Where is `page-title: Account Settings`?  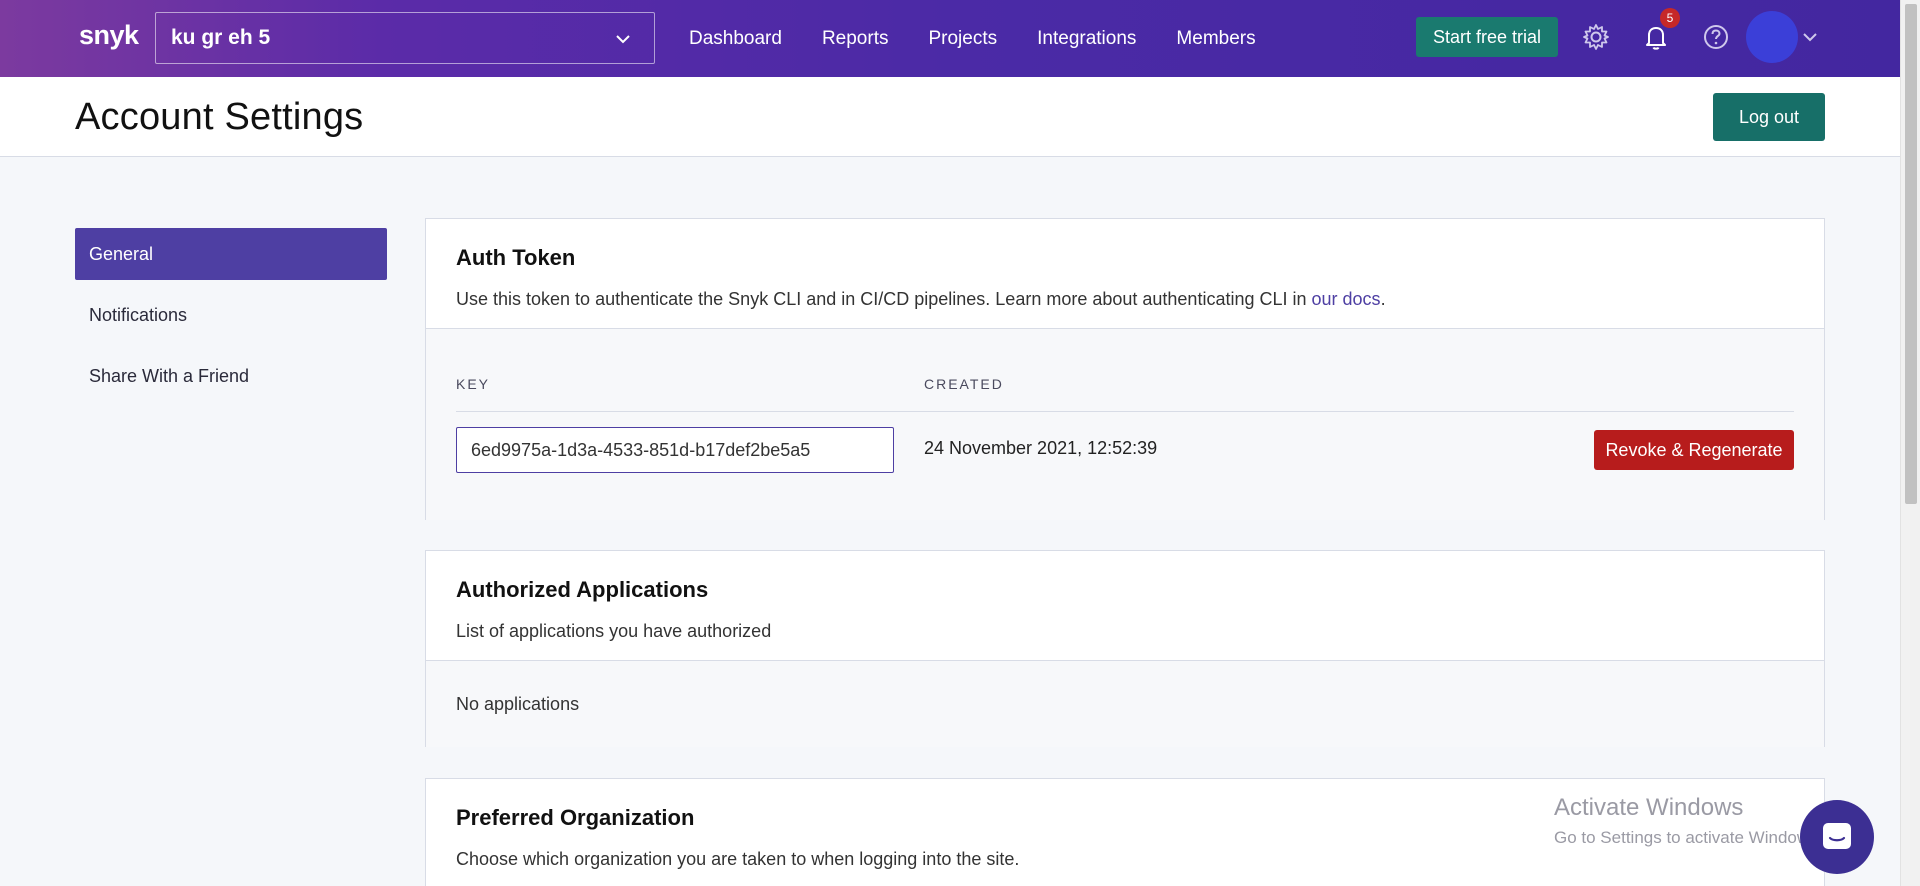
page-title: Account Settings is located at coordinates (219, 117).